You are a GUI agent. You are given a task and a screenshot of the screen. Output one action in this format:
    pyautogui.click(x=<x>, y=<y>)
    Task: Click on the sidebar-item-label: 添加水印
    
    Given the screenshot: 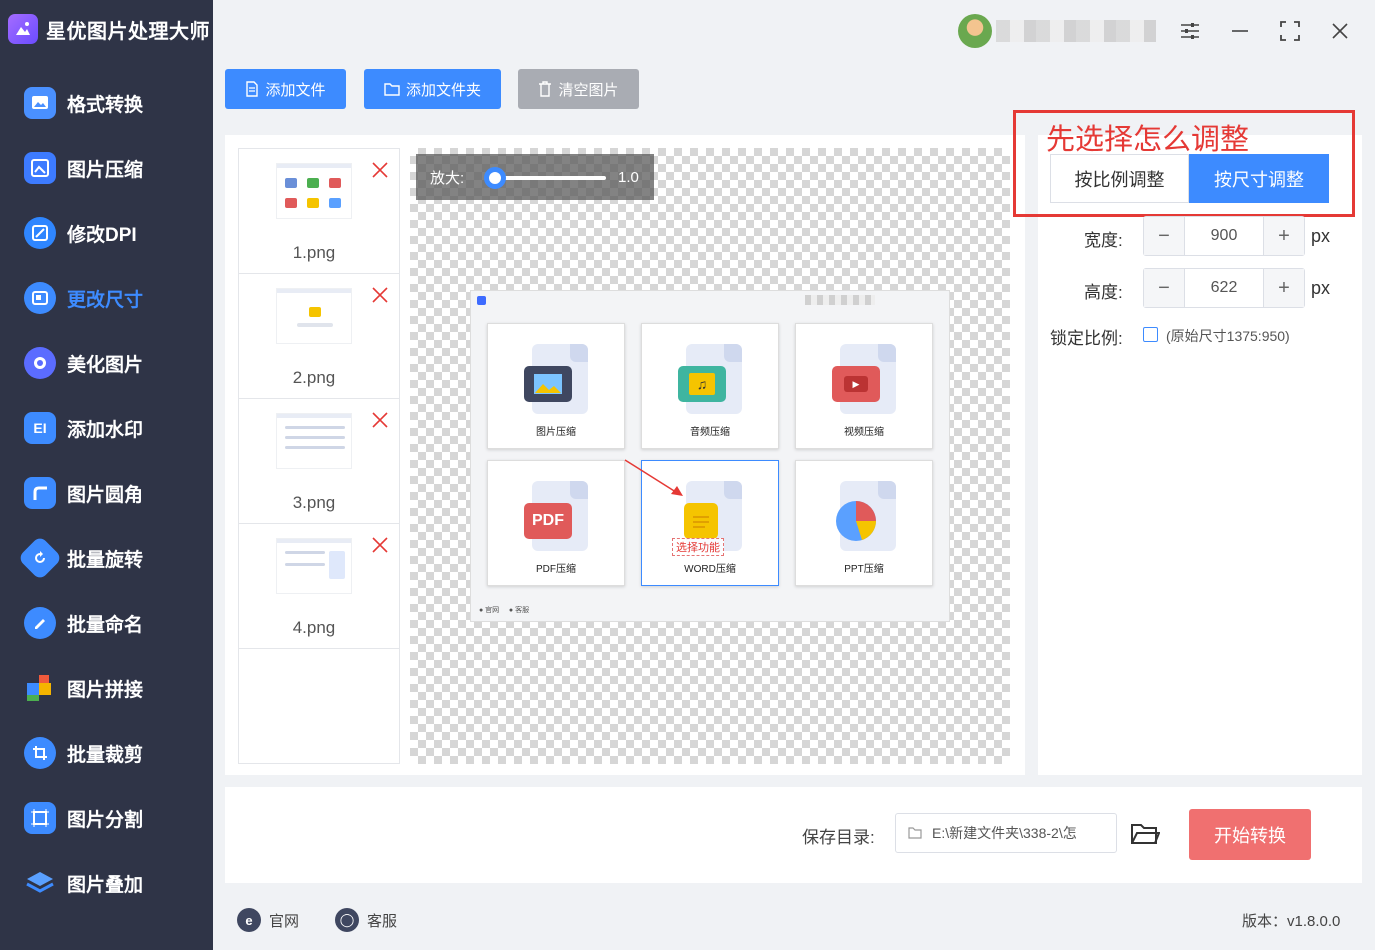 What is the action you would take?
    pyautogui.click(x=105, y=430)
    